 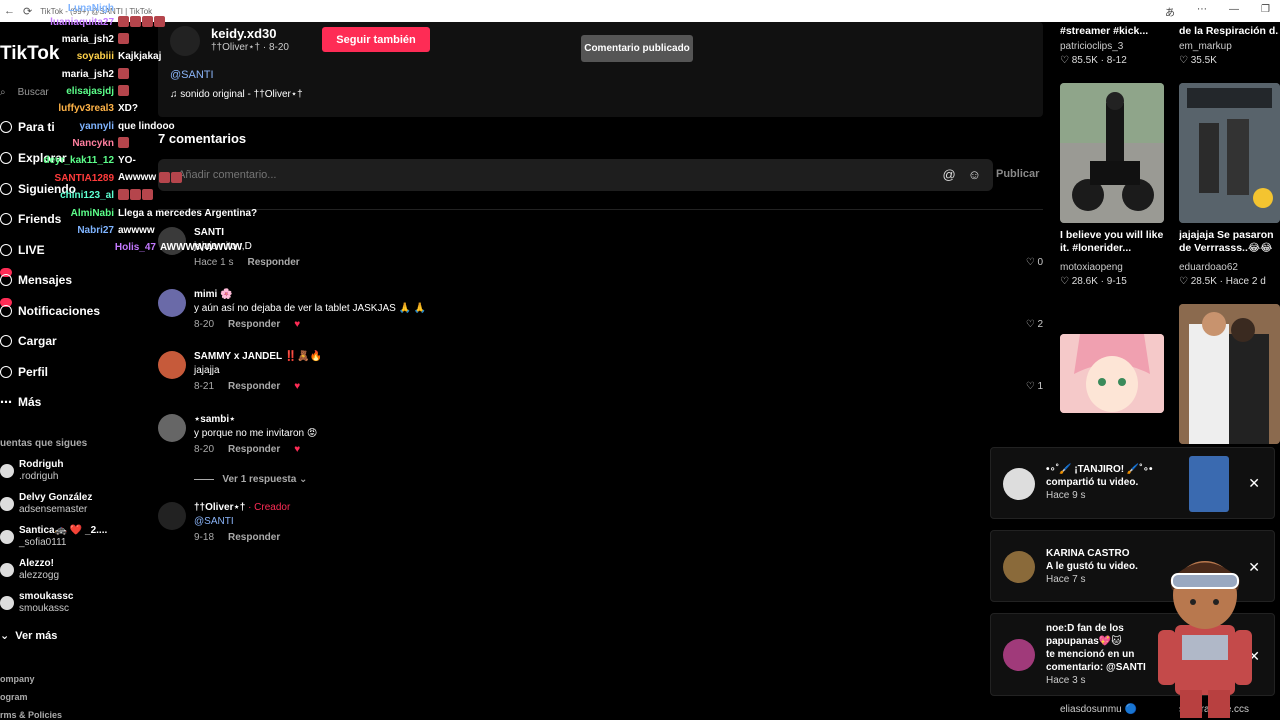 I want to click on post-caption: @SANTI, so click(x=192, y=75).